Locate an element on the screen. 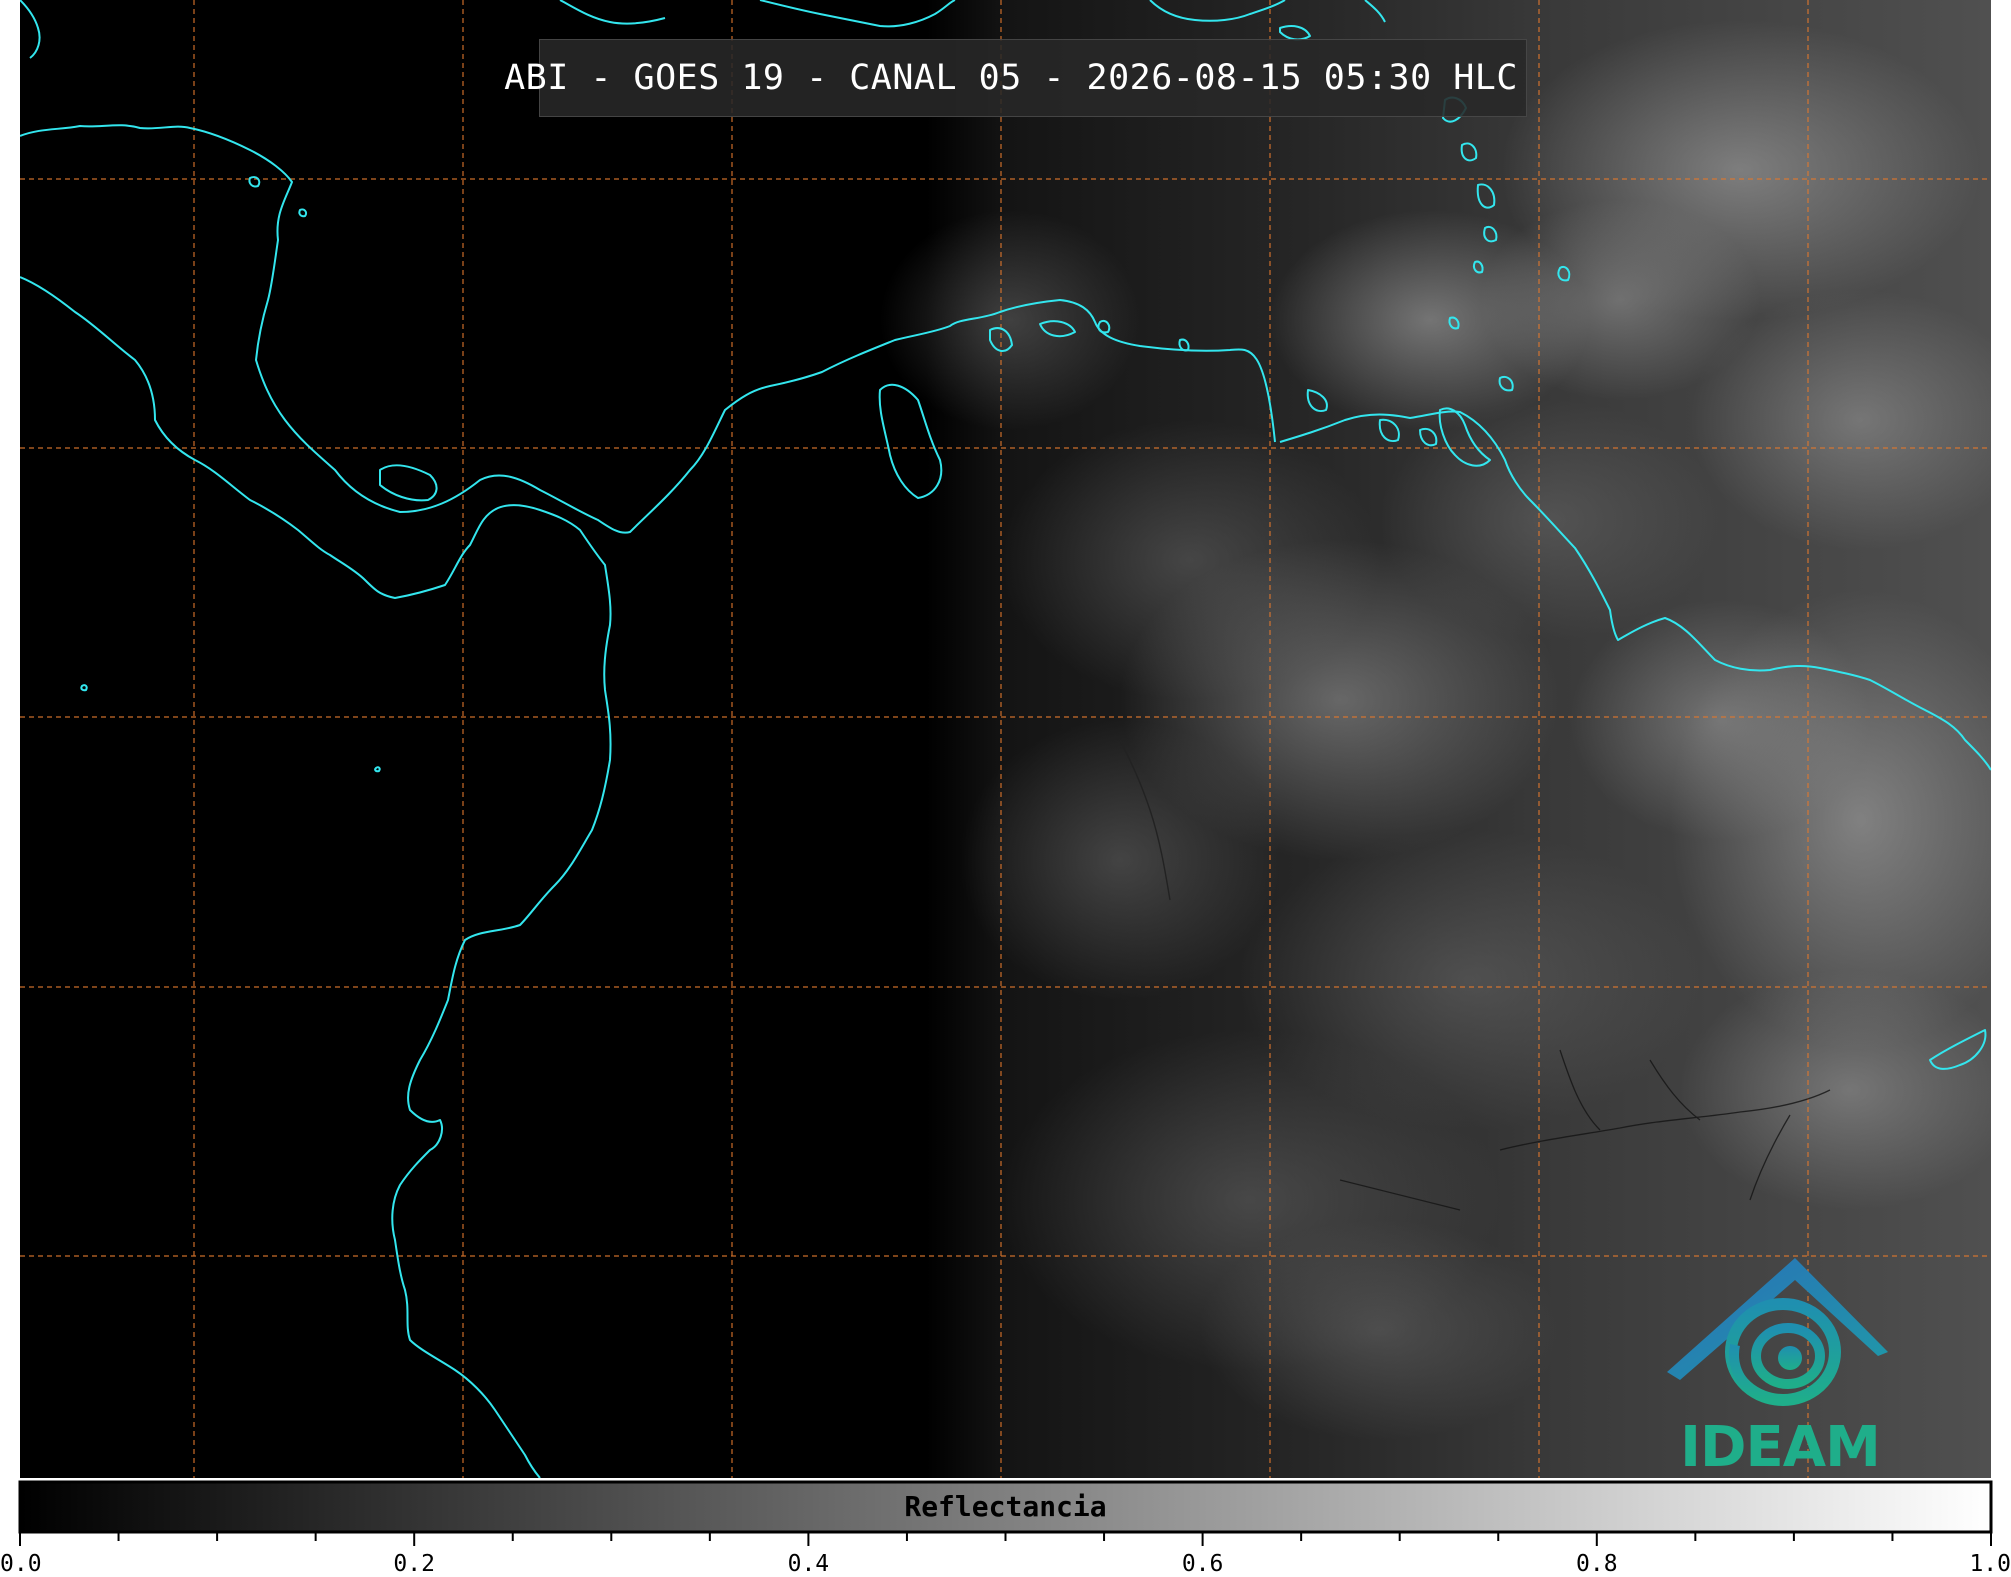 The width and height of the screenshot is (2011, 1577). logo-text: IDEAM is located at coordinates (1780, 1447).